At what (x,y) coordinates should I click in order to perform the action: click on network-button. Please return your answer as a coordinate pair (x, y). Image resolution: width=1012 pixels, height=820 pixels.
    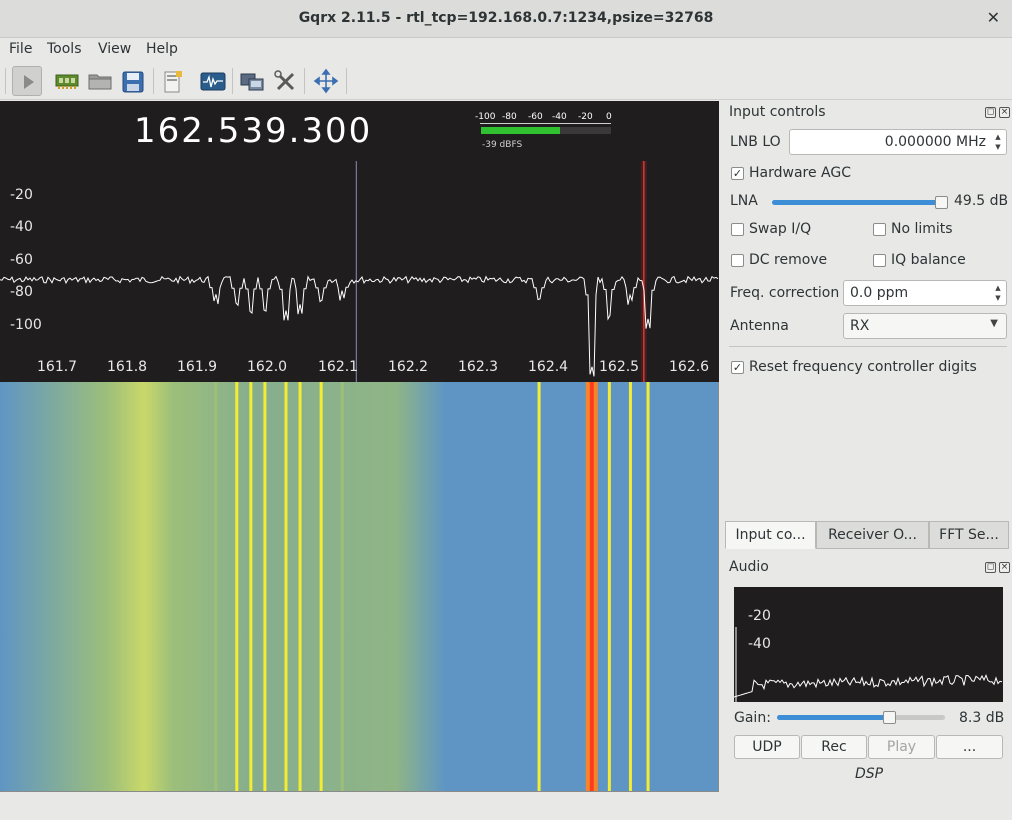
    Looking at the image, I should click on (252, 81).